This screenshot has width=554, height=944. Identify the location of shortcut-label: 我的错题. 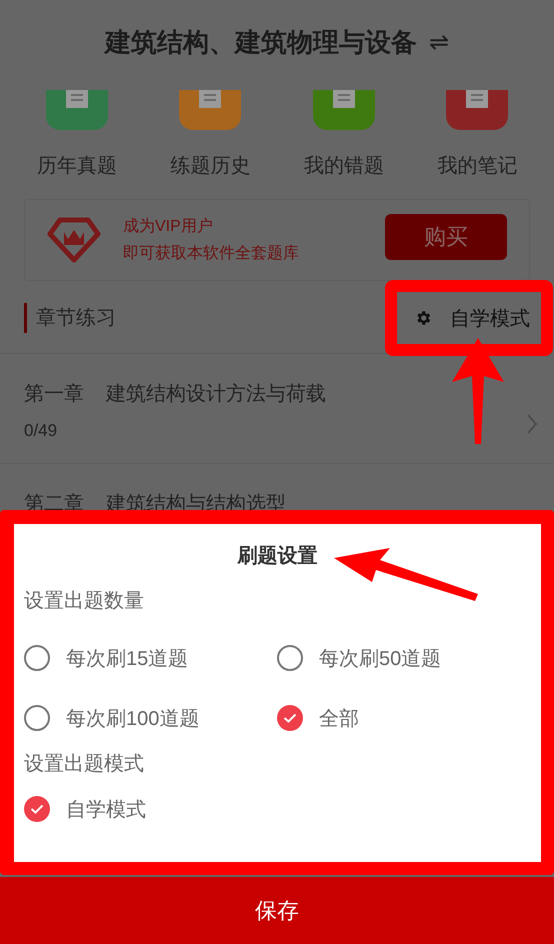
(344, 165).